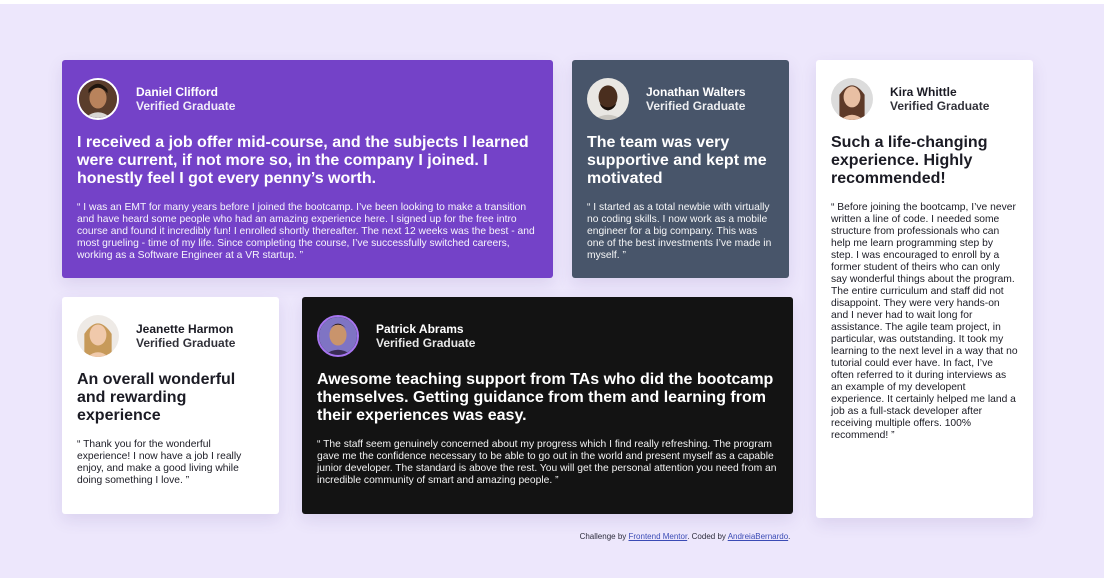  I want to click on author-info: Jeanette Harmon Verified Graduate, so click(185, 336).